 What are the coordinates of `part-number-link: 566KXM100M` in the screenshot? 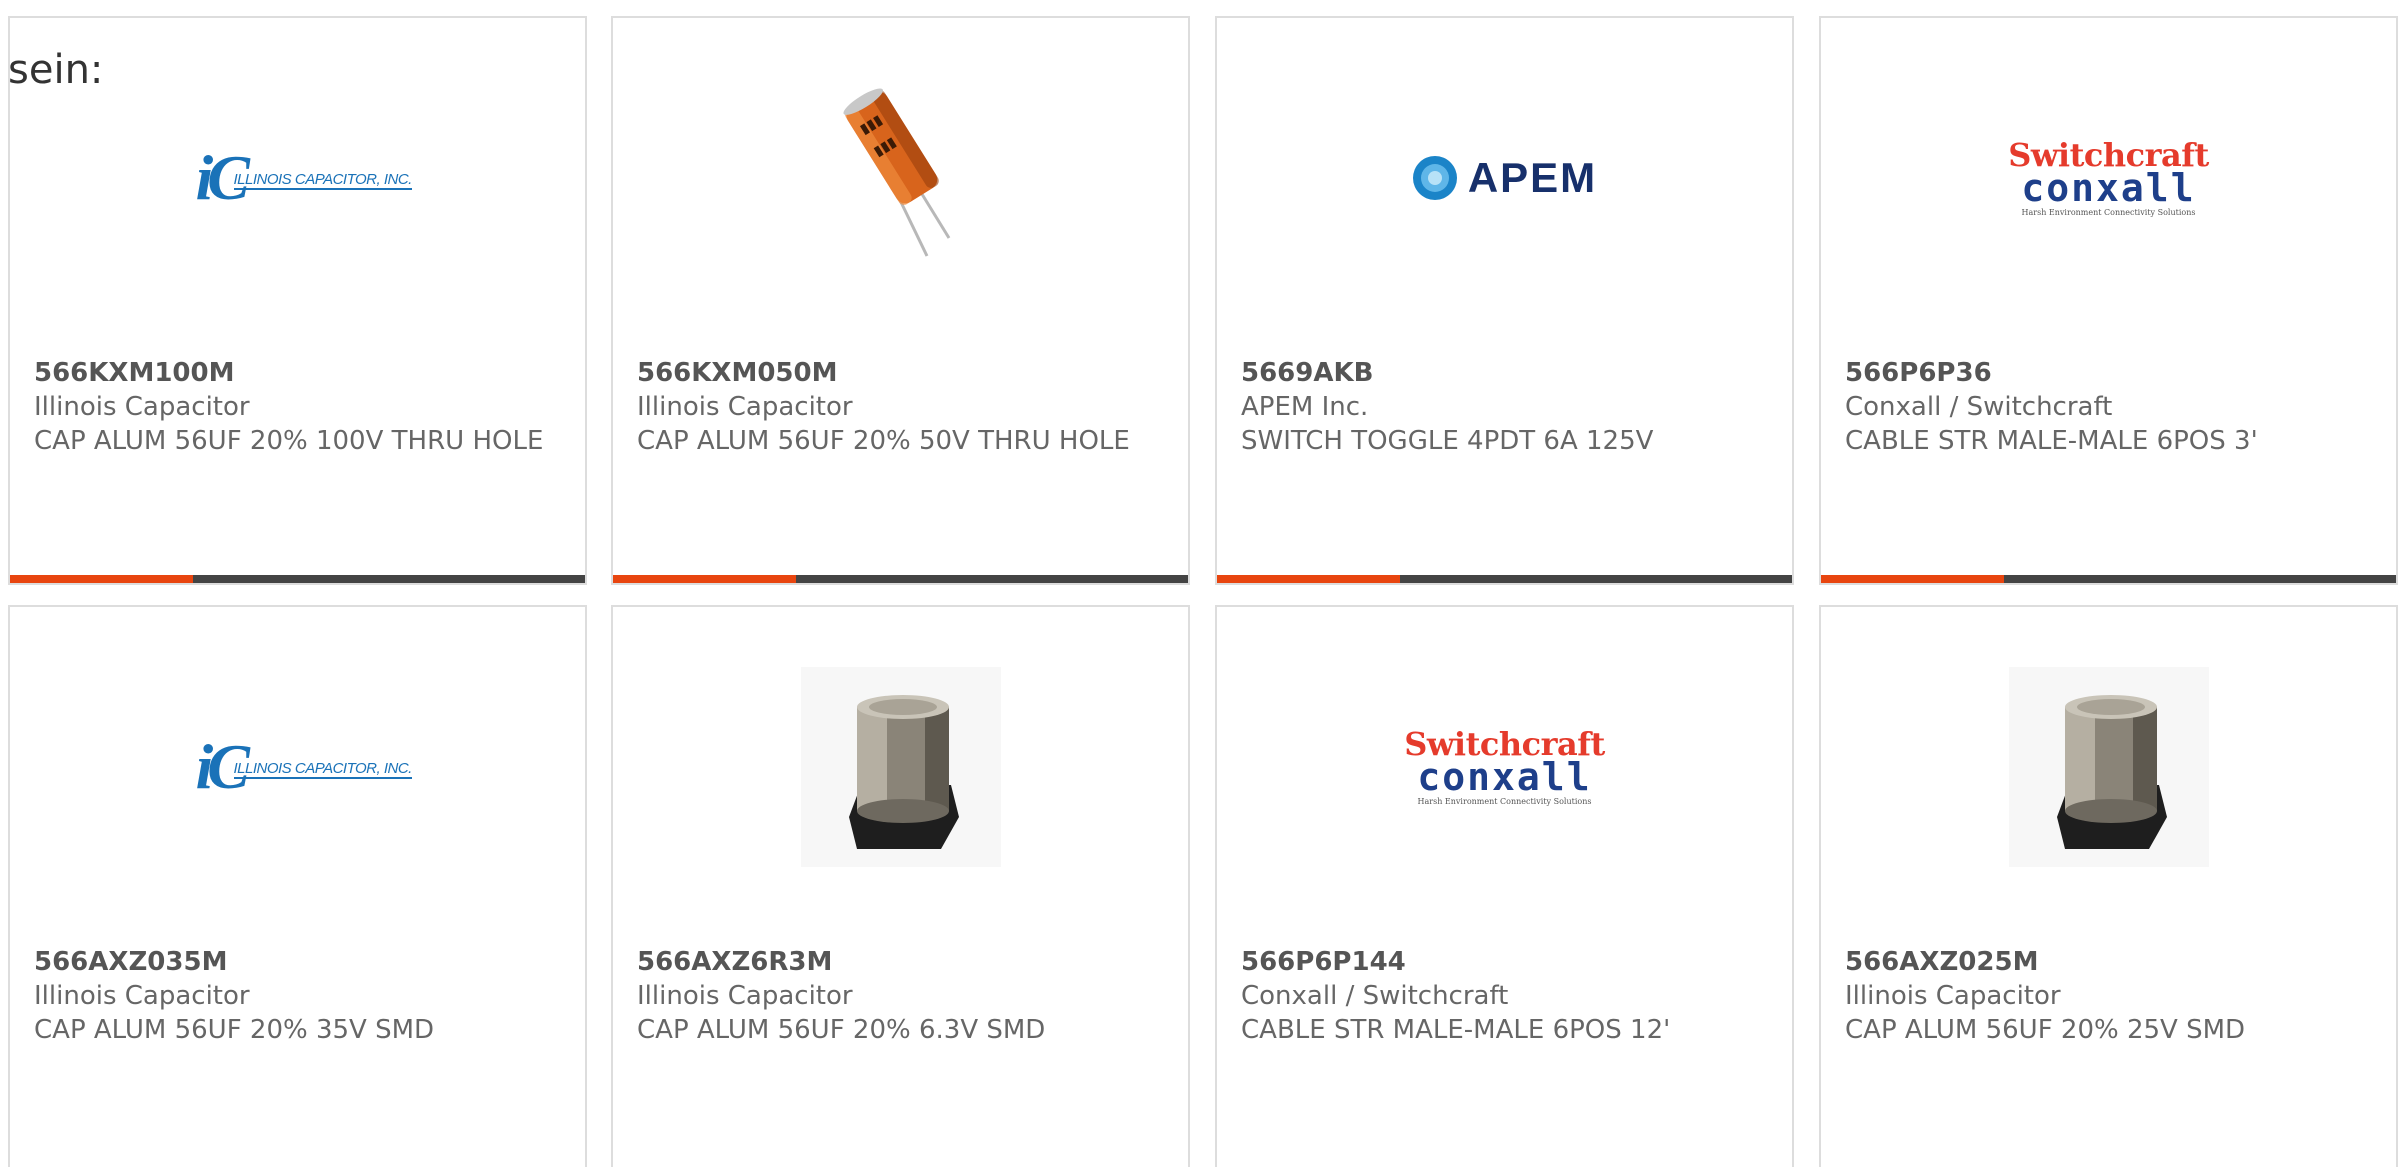 It's located at (297, 373).